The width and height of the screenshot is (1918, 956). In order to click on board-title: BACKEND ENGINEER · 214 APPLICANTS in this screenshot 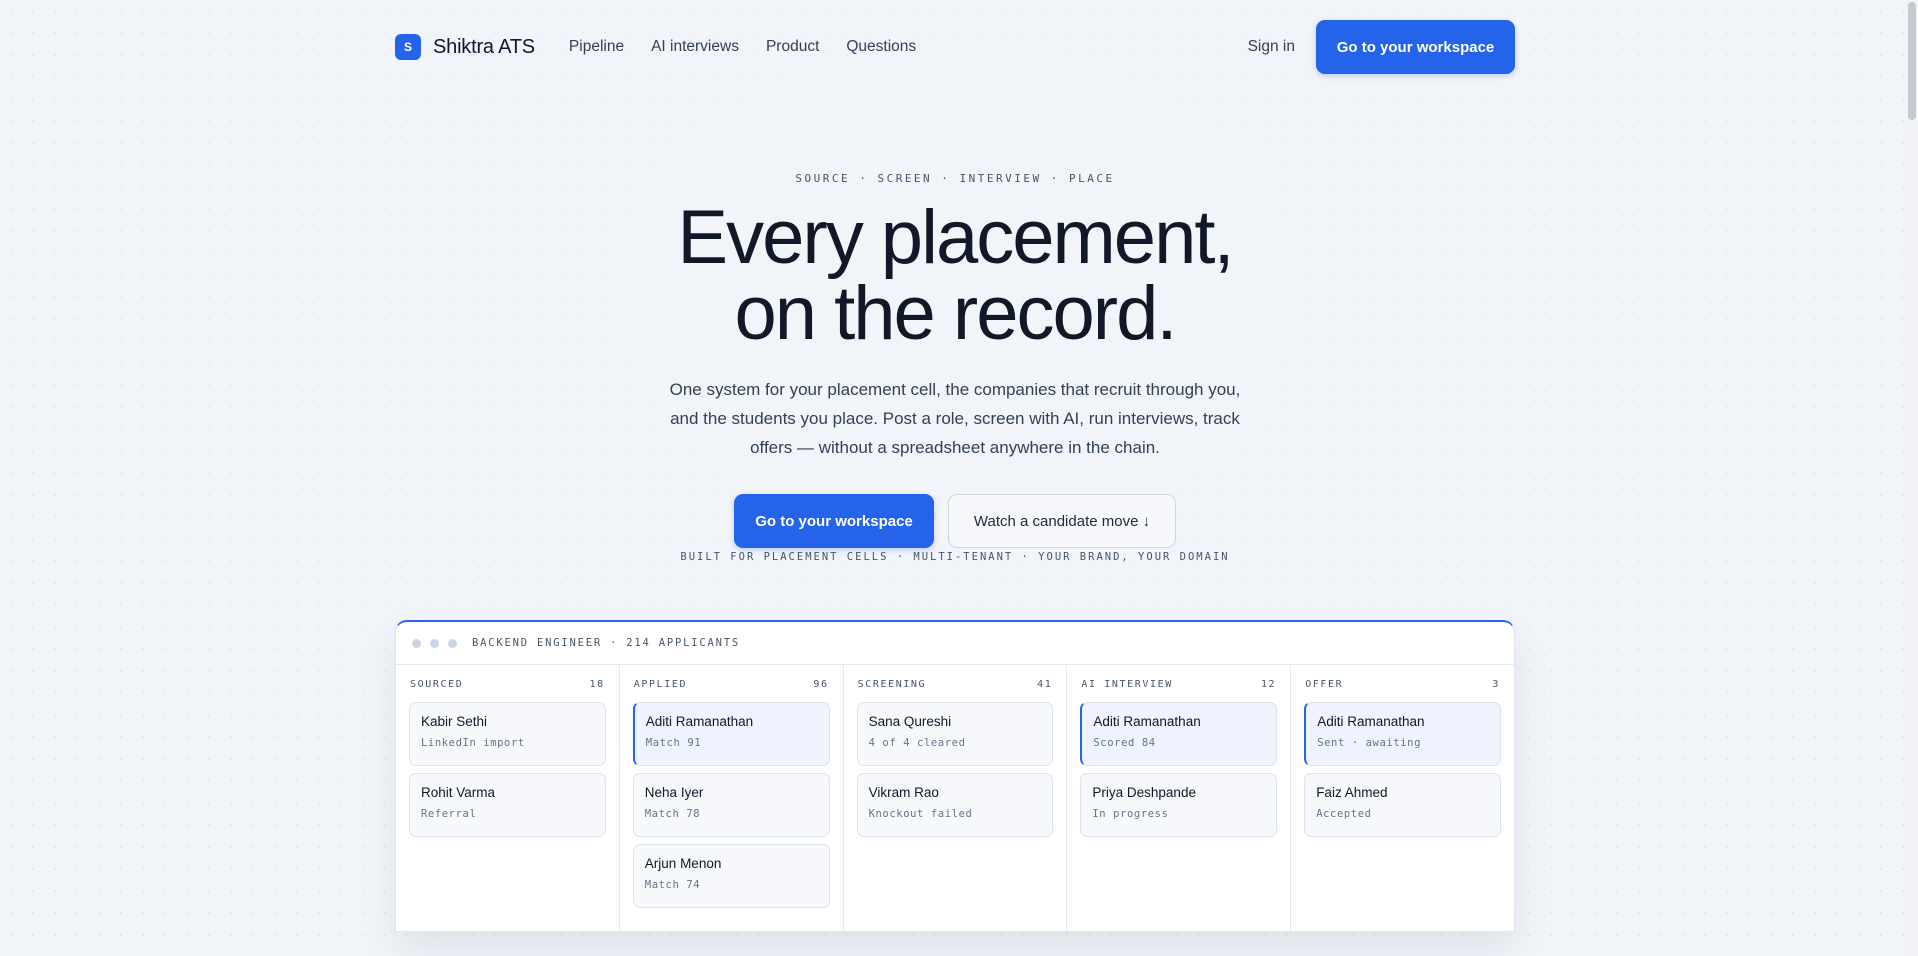, I will do `click(606, 643)`.